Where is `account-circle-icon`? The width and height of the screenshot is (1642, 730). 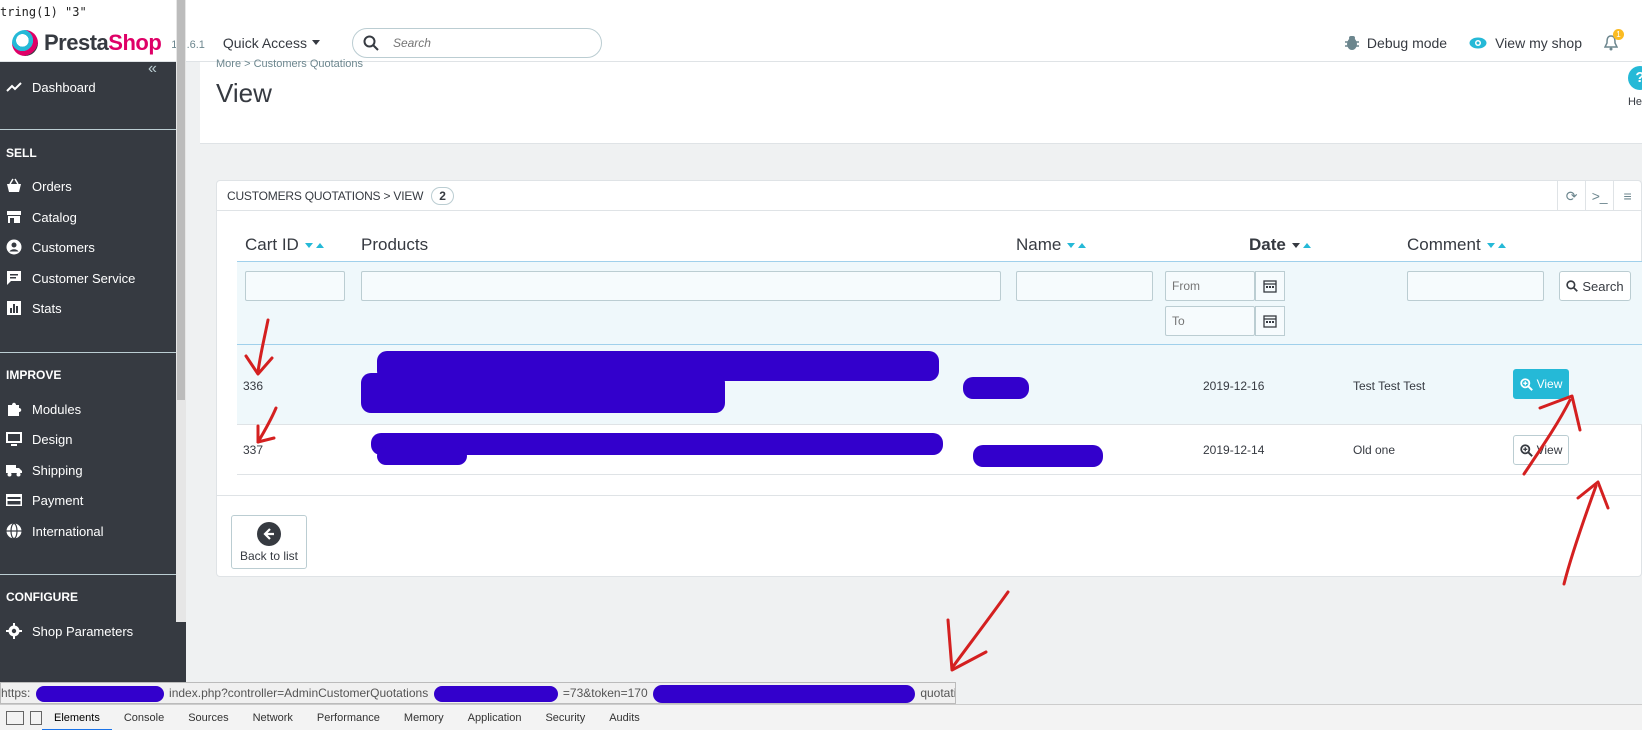
account-circle-icon is located at coordinates (14, 247).